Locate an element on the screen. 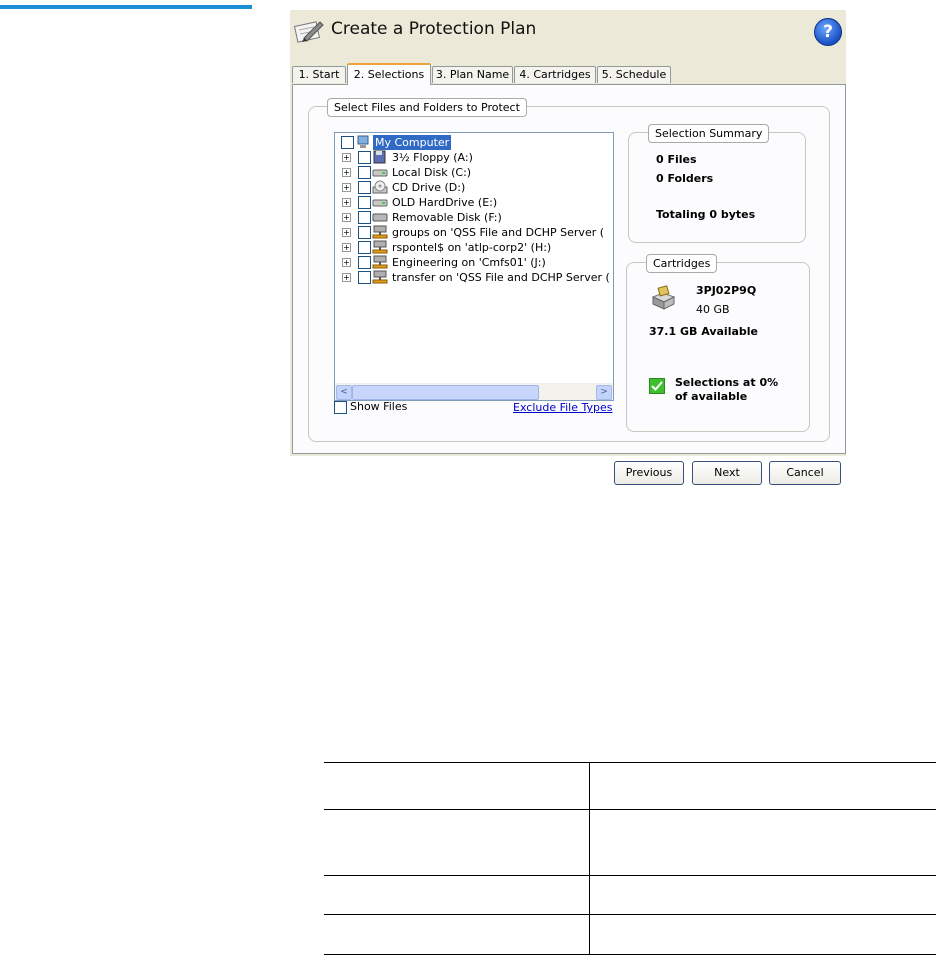 Image resolution: width=936 pixels, height=955 pixels. tree-item-removable-disk: + Removable Disk (F:) is located at coordinates (474, 217).